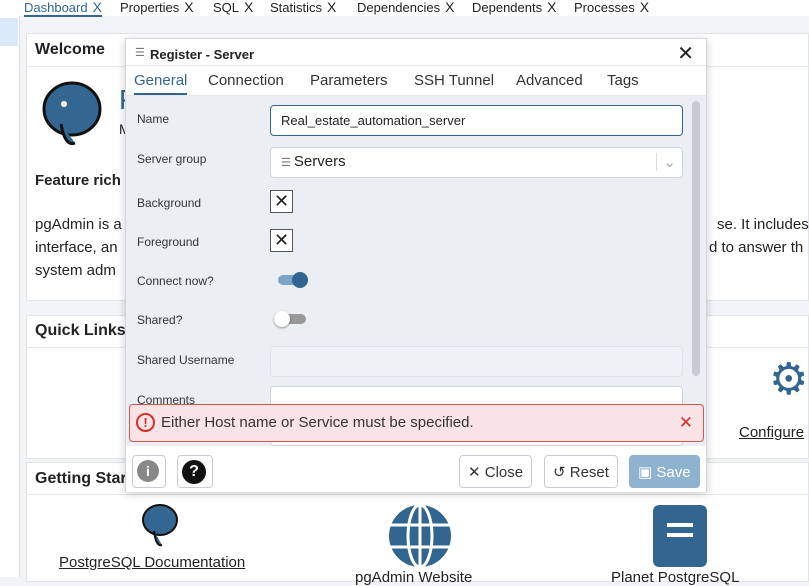 This screenshot has height=586, width=809. I want to click on tab-dependents: Dependents X, so click(514, 7).